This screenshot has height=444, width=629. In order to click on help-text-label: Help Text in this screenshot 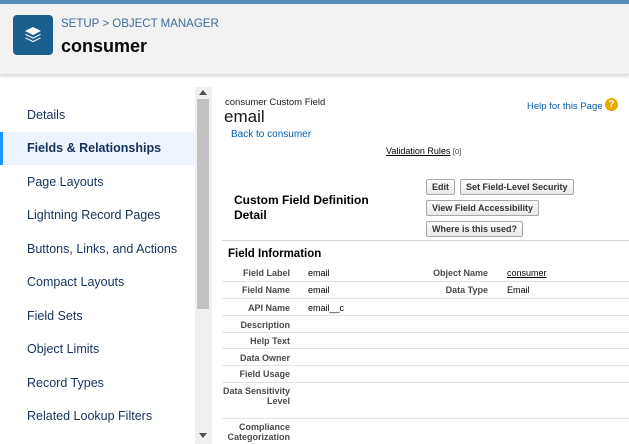, I will do `click(270, 341)`.